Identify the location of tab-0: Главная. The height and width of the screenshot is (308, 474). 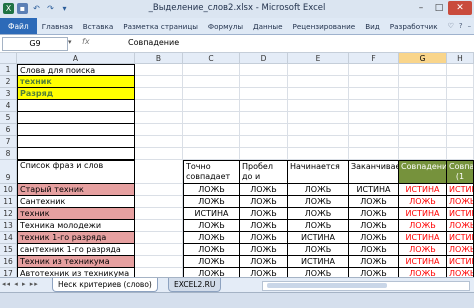
(57, 26).